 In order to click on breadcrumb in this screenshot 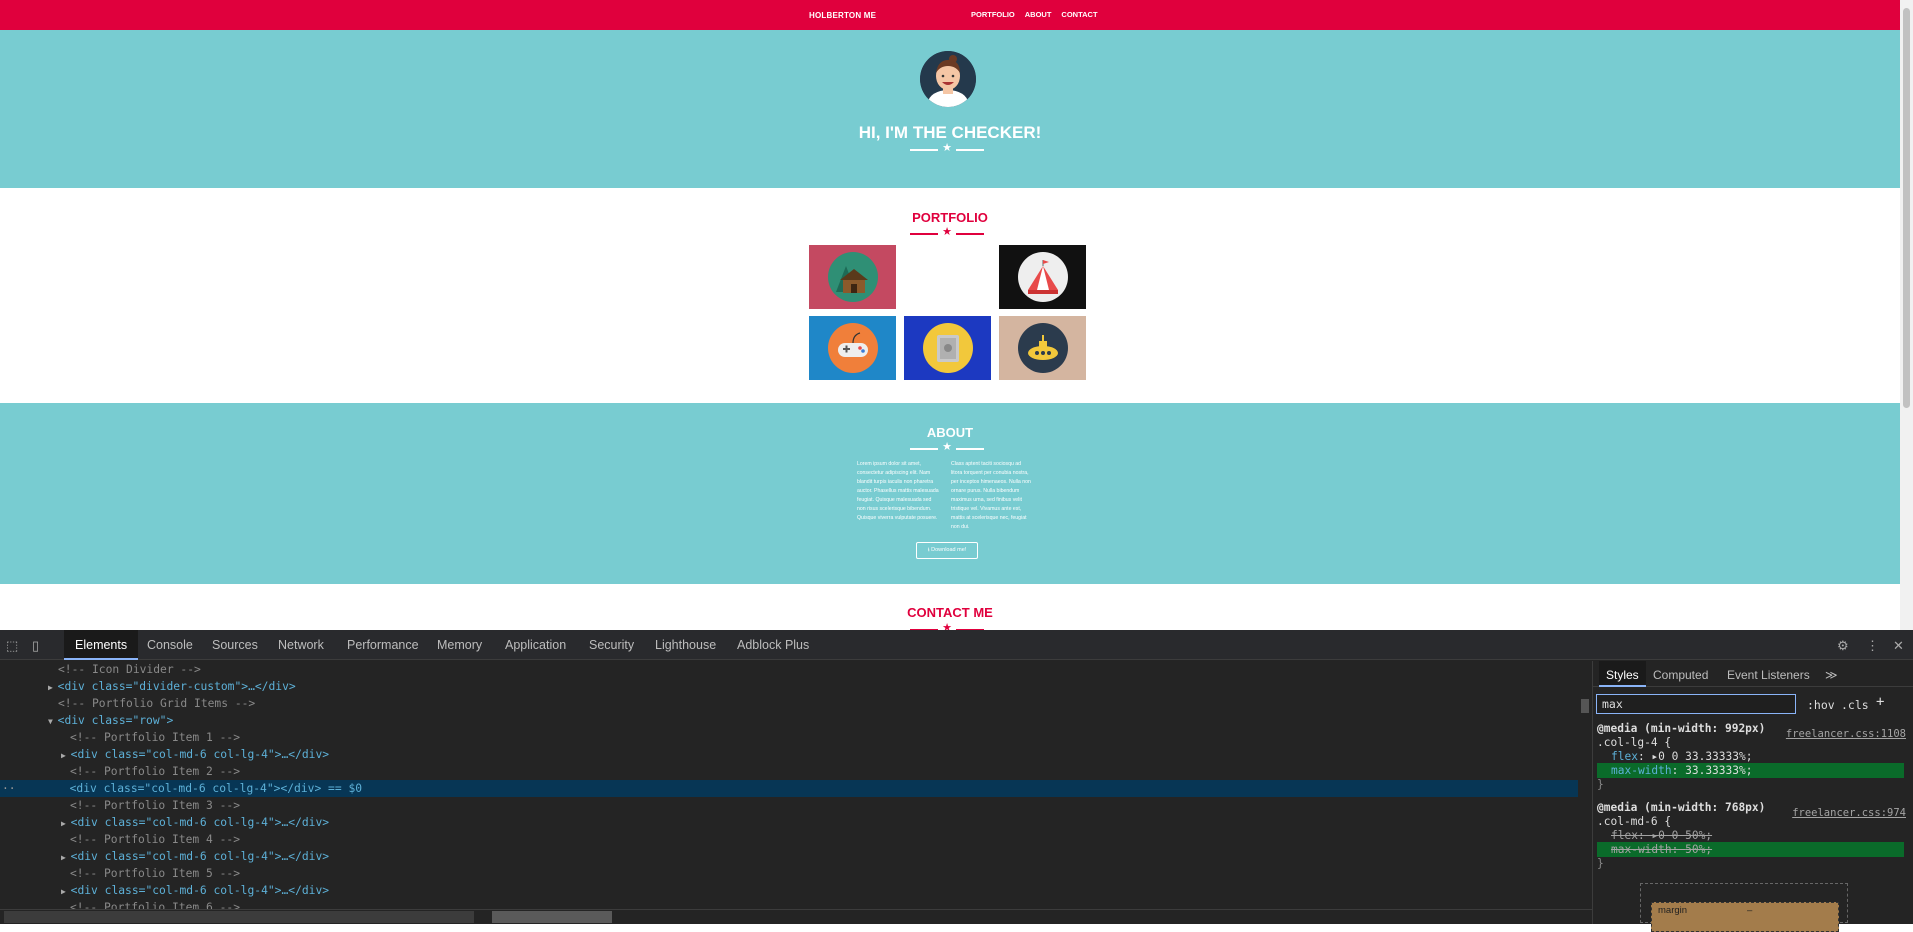, I will do `click(796, 916)`.